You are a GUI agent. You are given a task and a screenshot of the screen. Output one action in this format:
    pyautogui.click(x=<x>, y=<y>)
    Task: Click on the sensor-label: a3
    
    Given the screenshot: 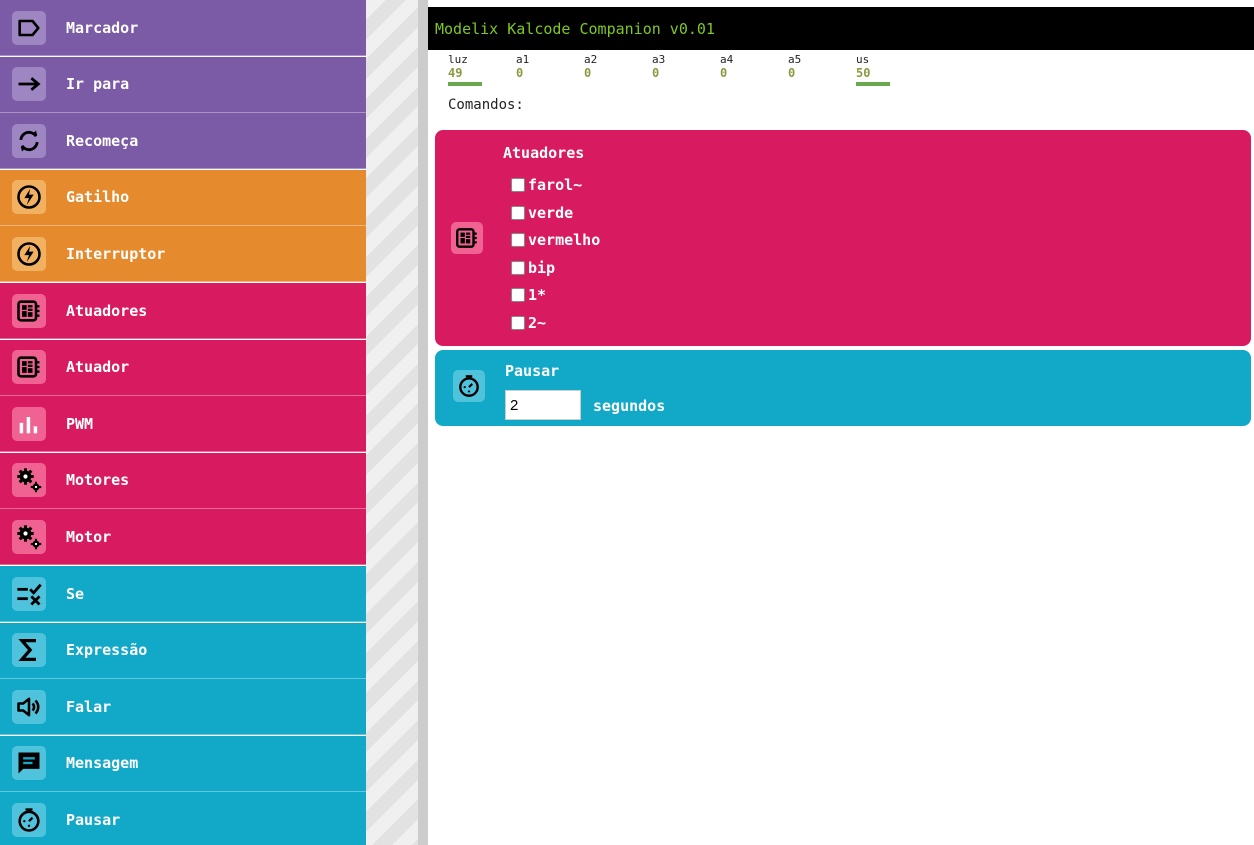 What is the action you would take?
    pyautogui.click(x=659, y=59)
    